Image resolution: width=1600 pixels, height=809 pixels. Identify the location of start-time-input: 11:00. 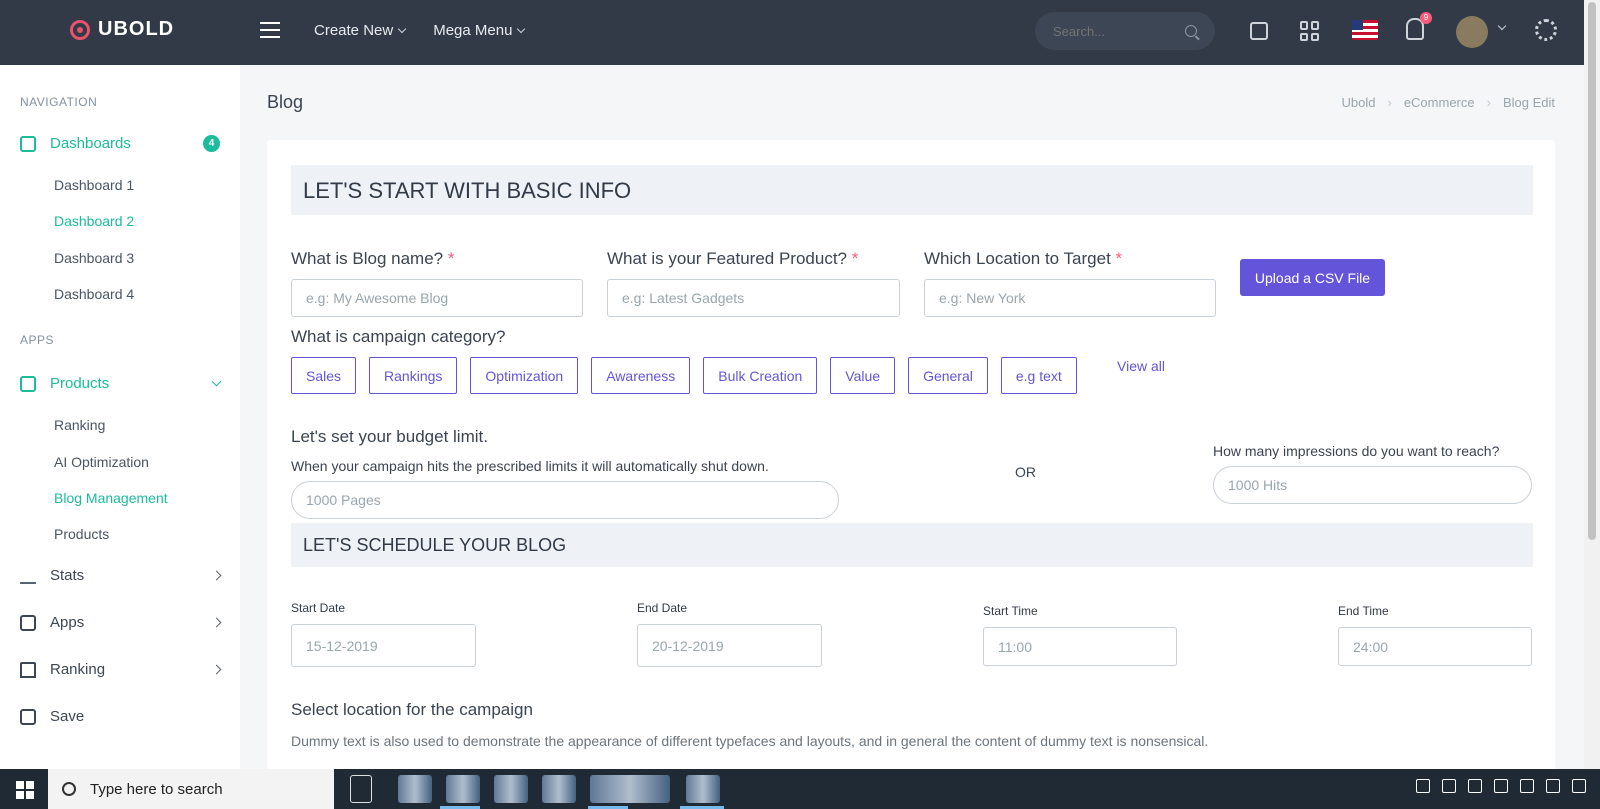
(1080, 646).